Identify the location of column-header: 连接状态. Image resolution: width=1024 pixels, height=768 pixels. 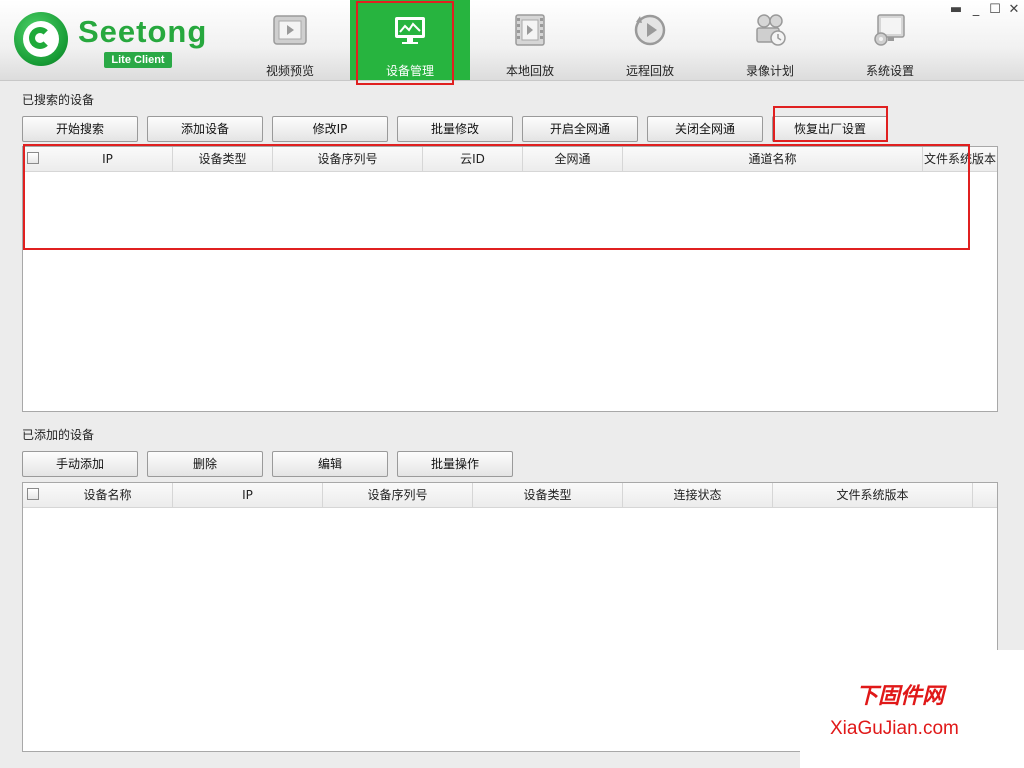
(698, 495).